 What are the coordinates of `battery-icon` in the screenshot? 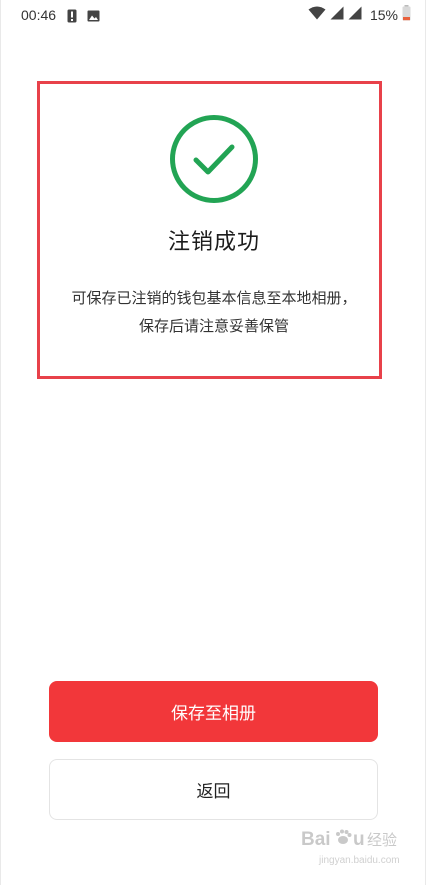 It's located at (406, 15).